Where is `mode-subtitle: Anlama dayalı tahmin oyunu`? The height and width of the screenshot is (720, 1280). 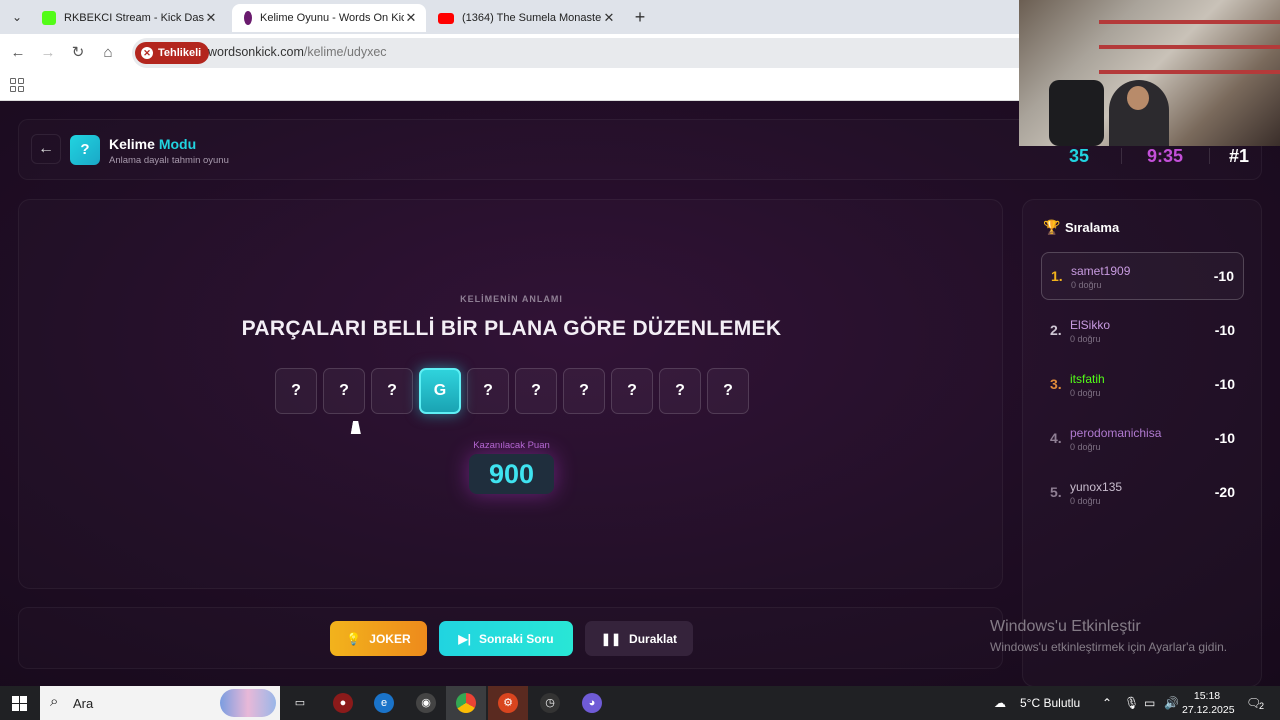 mode-subtitle: Anlama dayalı tahmin oyunu is located at coordinates (169, 160).